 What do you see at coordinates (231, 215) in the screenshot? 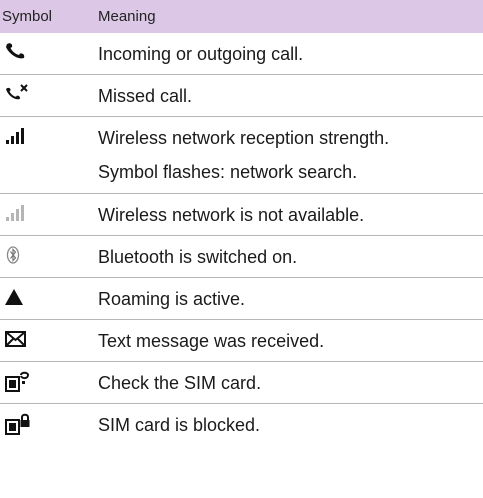
I see `row-text: Wireless network is not available.` at bounding box center [231, 215].